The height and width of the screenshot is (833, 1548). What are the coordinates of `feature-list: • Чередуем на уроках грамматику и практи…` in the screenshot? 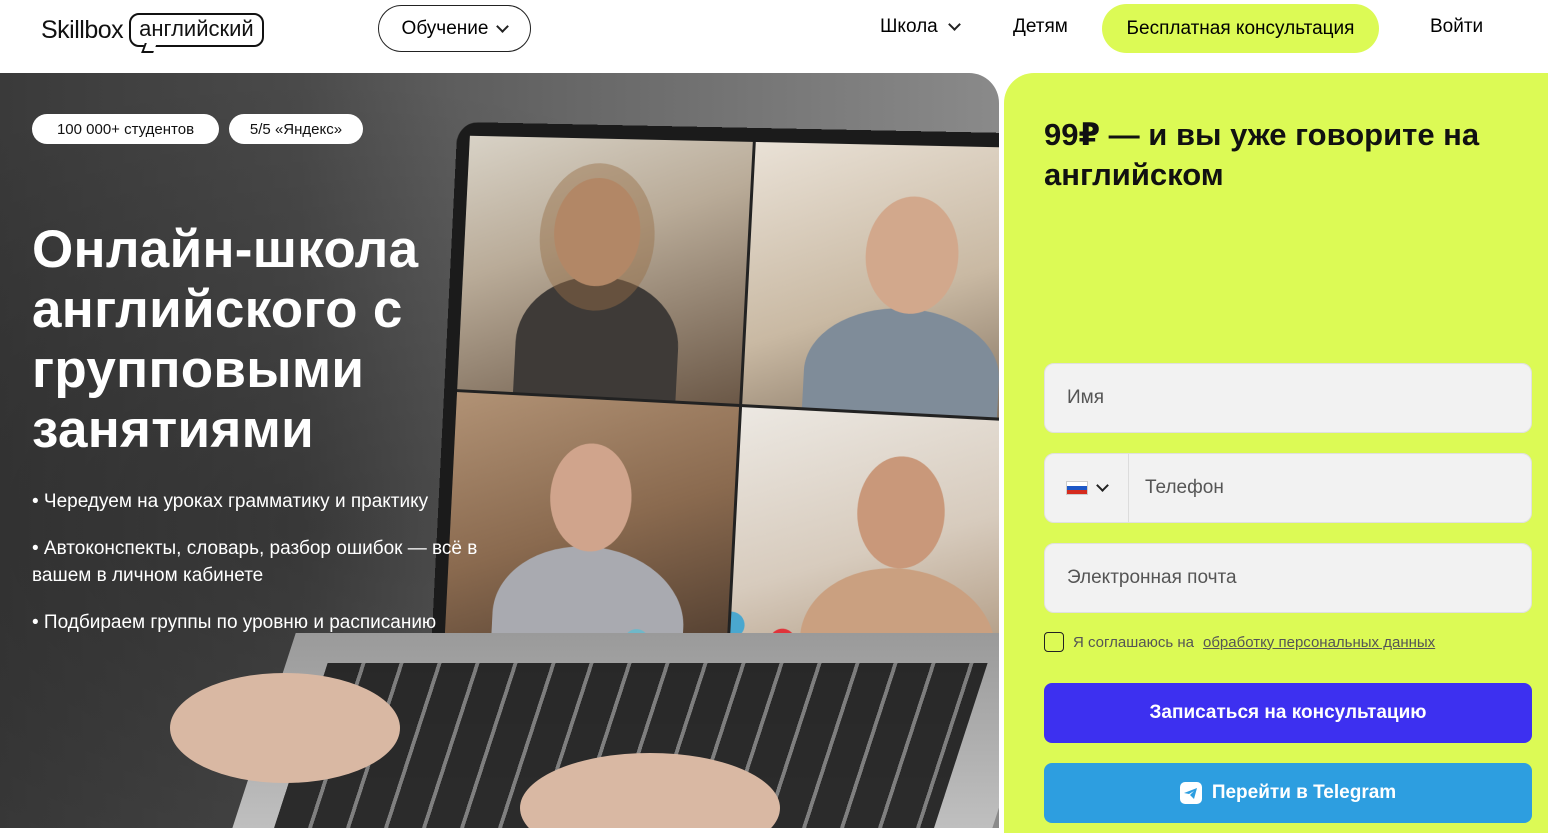 It's located at (282, 572).